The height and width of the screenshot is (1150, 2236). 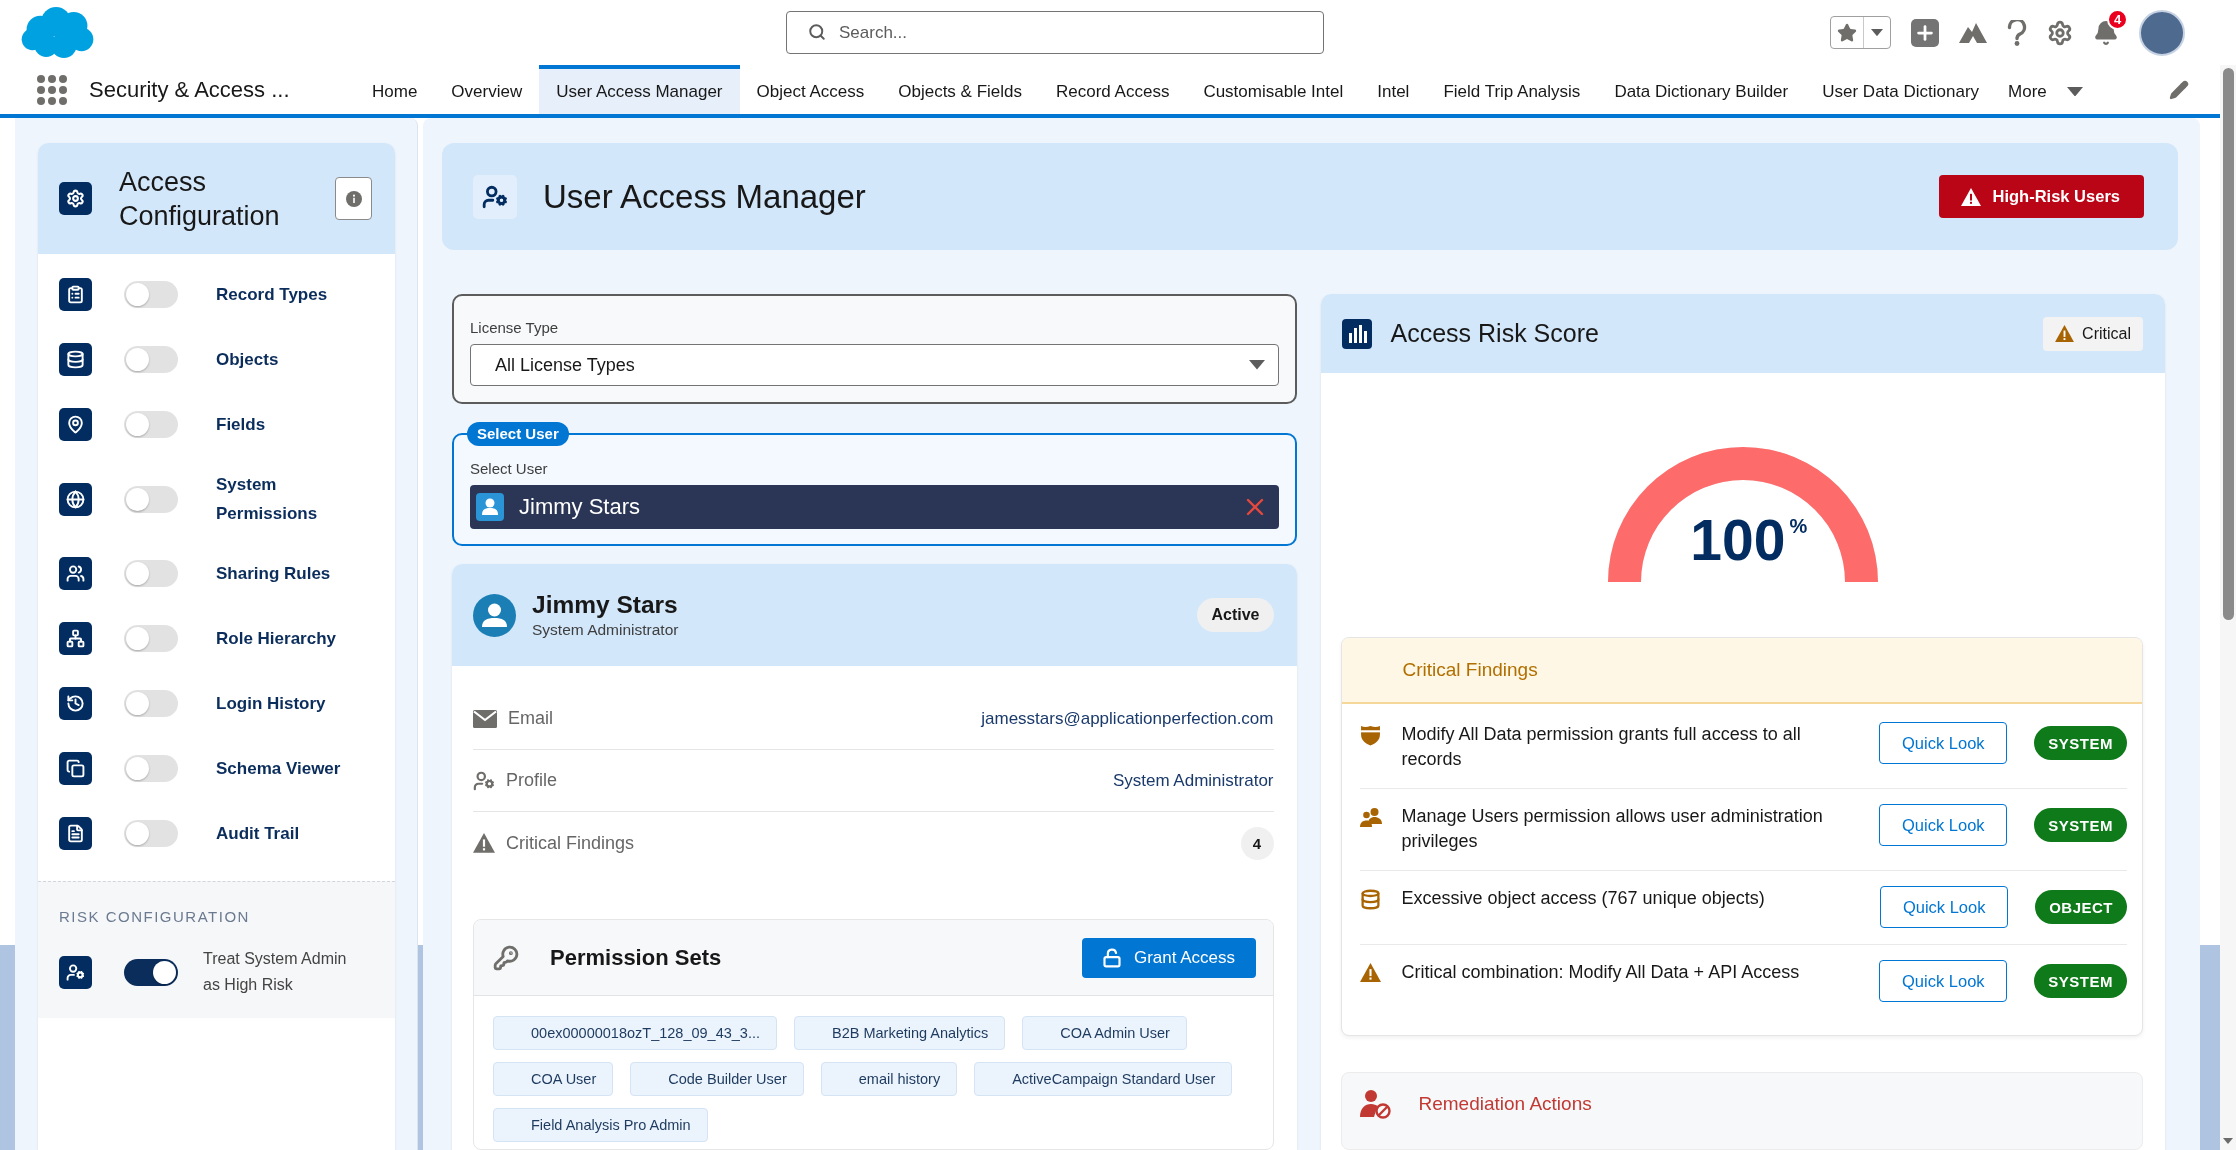 What do you see at coordinates (1494, 333) in the screenshot?
I see `card-title: Access Risk Score` at bounding box center [1494, 333].